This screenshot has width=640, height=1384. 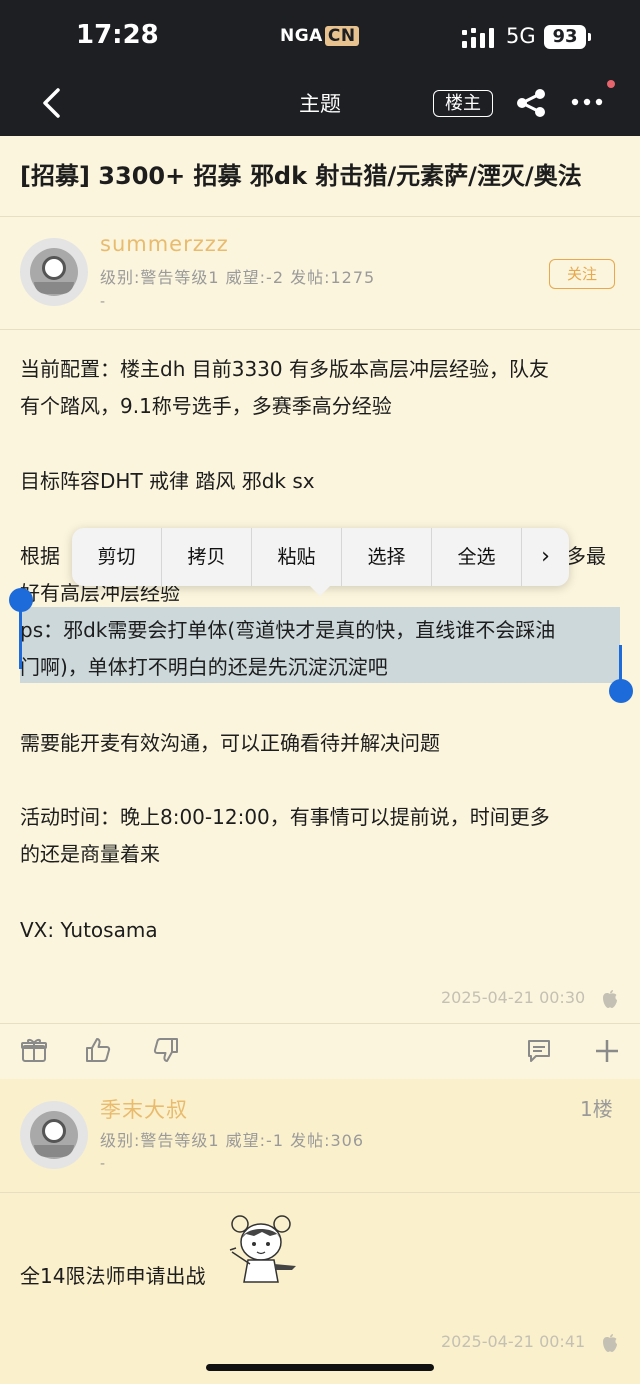 What do you see at coordinates (238, 277) in the screenshot?
I see `post-author-meta: 级别:警告等级1 威望:-2 发帖:1275` at bounding box center [238, 277].